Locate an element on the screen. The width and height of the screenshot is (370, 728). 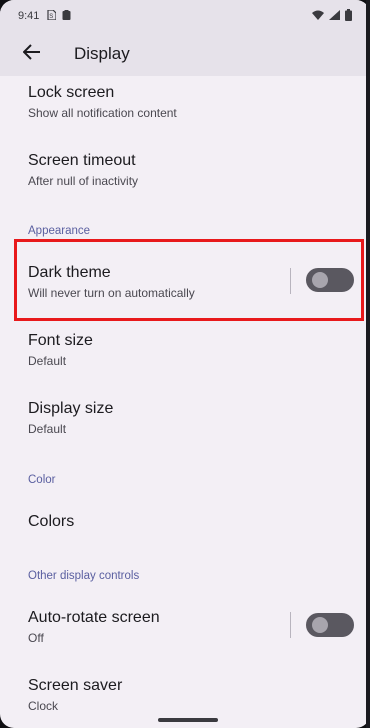
screen-timeout-subtitle: After null of inactivity is located at coordinates (83, 181).